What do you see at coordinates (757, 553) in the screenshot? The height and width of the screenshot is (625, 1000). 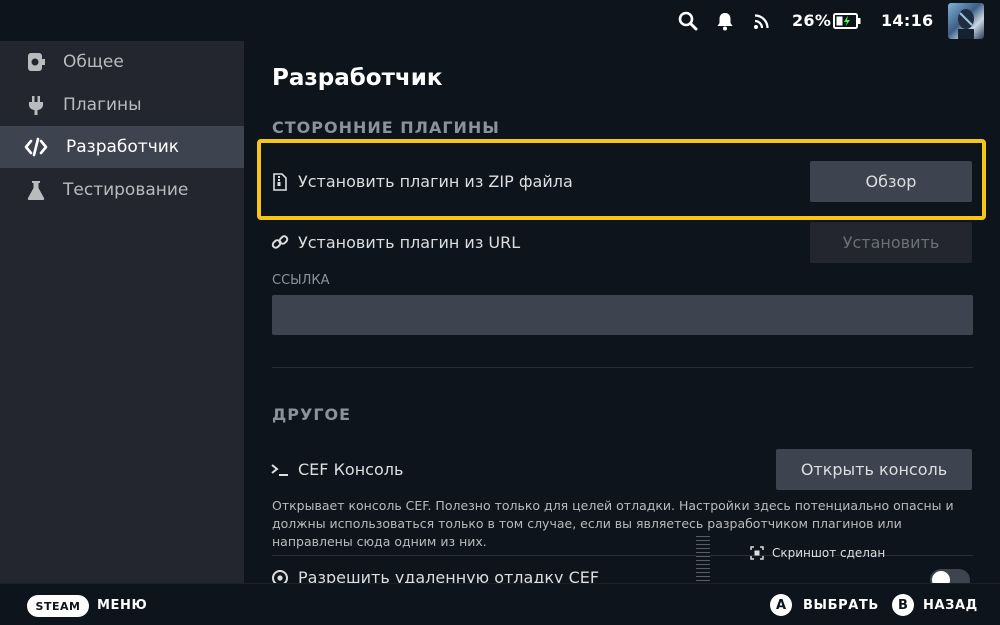 I see `screenshot-icon` at bounding box center [757, 553].